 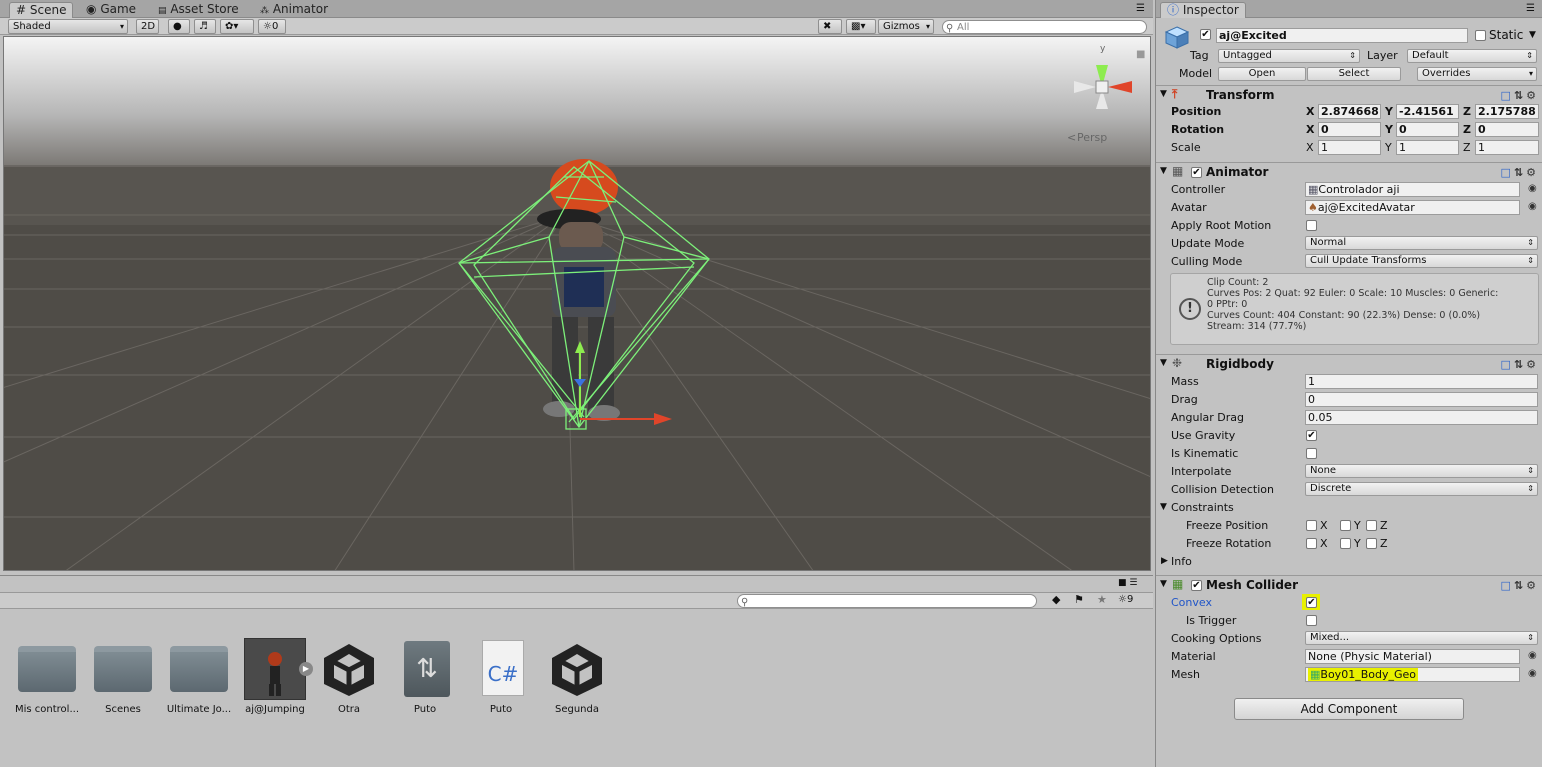 What do you see at coordinates (147, 26) in the screenshot?
I see `2d-toggle: 2D` at bounding box center [147, 26].